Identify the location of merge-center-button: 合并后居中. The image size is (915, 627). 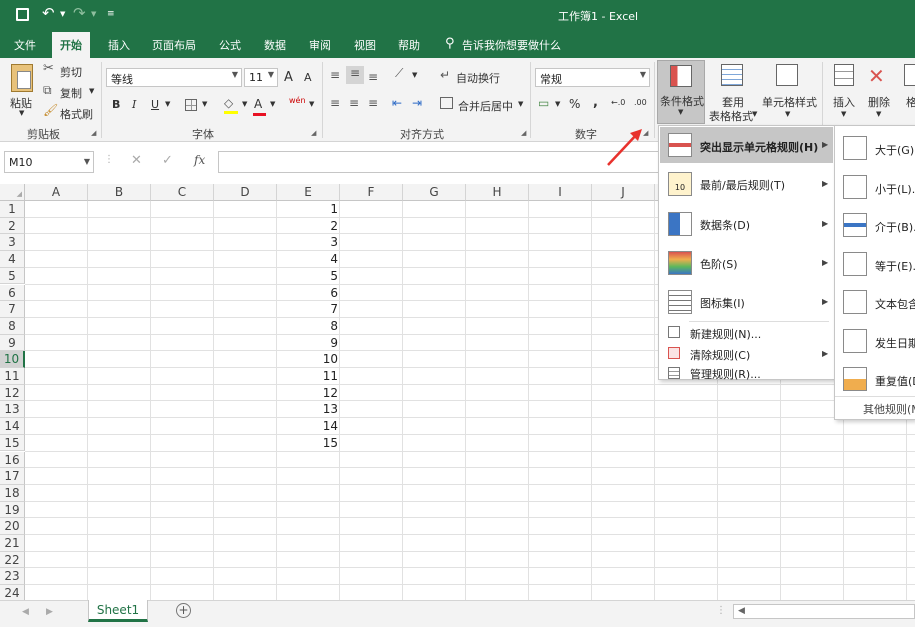
(485, 106).